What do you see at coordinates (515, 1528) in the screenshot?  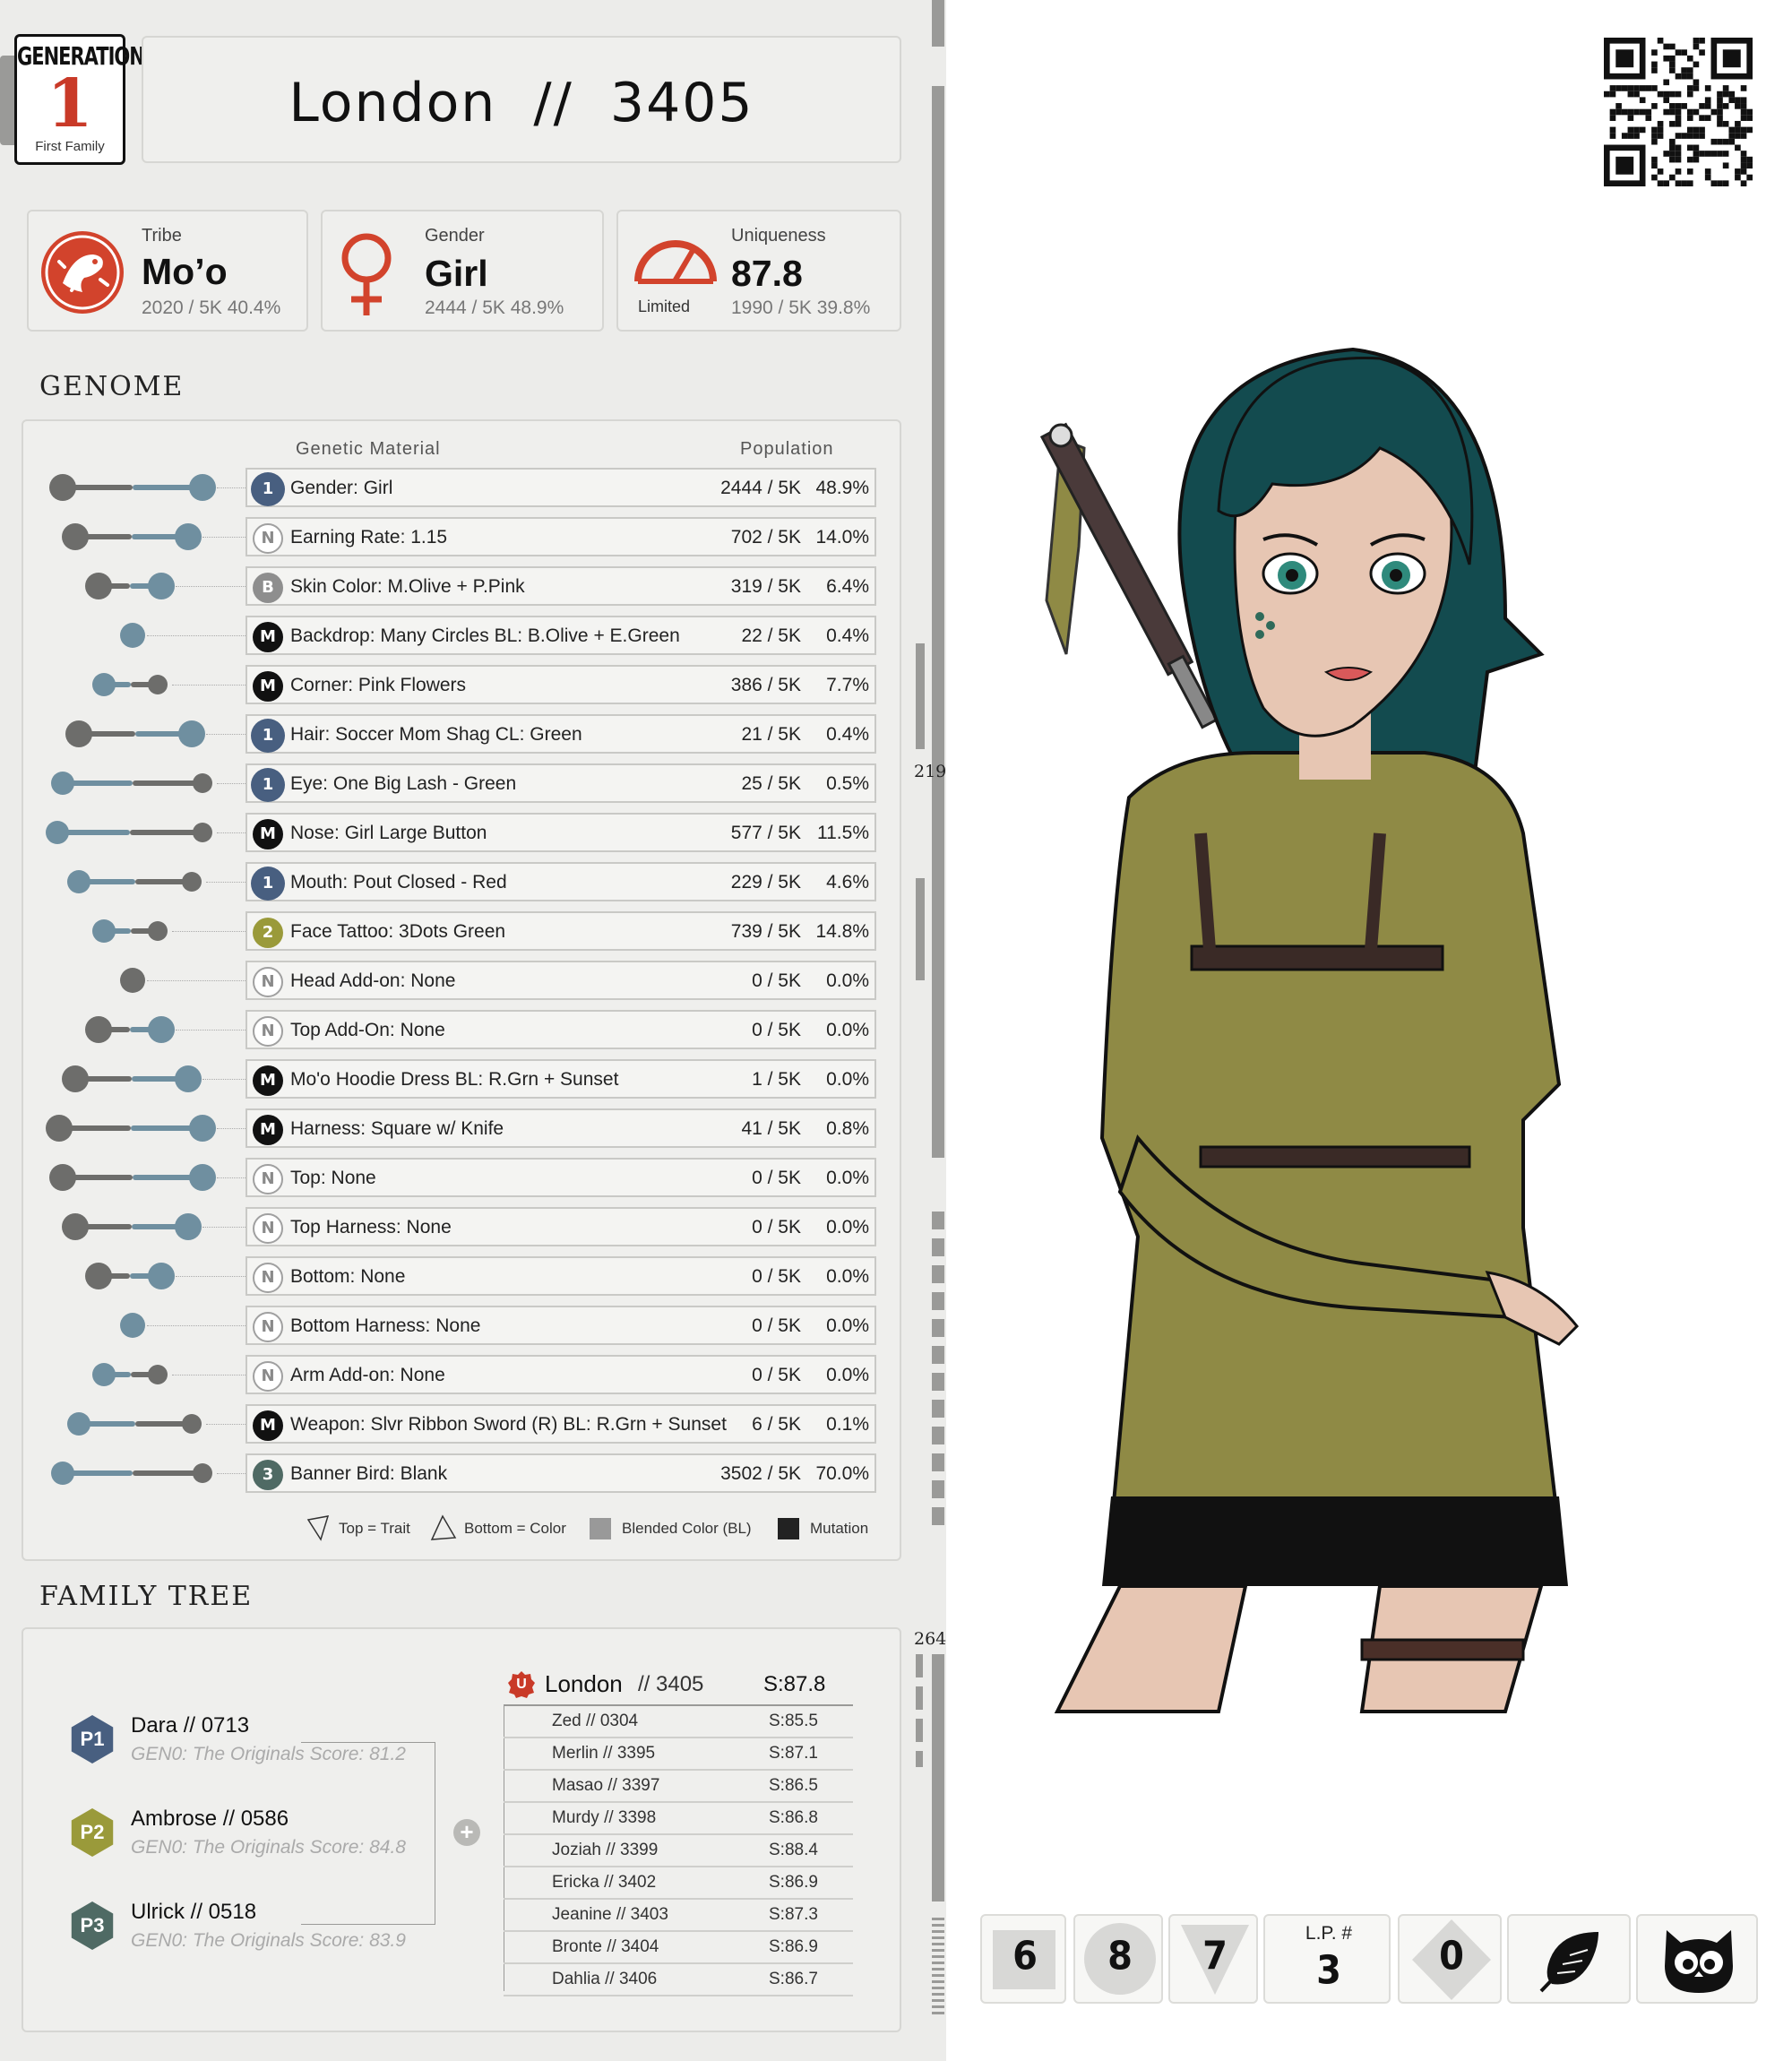 I see `legend-color: Bottom = Color` at bounding box center [515, 1528].